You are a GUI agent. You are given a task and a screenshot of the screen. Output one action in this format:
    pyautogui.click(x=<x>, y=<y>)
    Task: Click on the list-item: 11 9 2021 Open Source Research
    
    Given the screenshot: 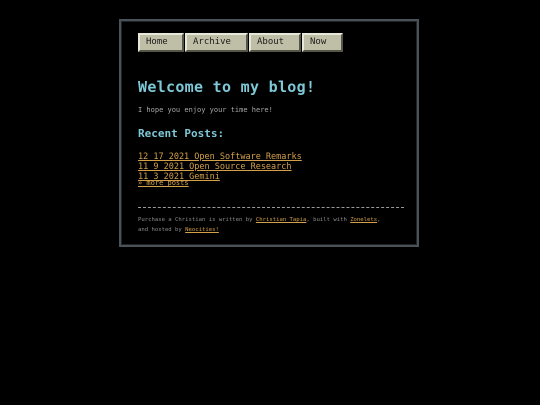 What is the action you would take?
    pyautogui.click(x=220, y=165)
    